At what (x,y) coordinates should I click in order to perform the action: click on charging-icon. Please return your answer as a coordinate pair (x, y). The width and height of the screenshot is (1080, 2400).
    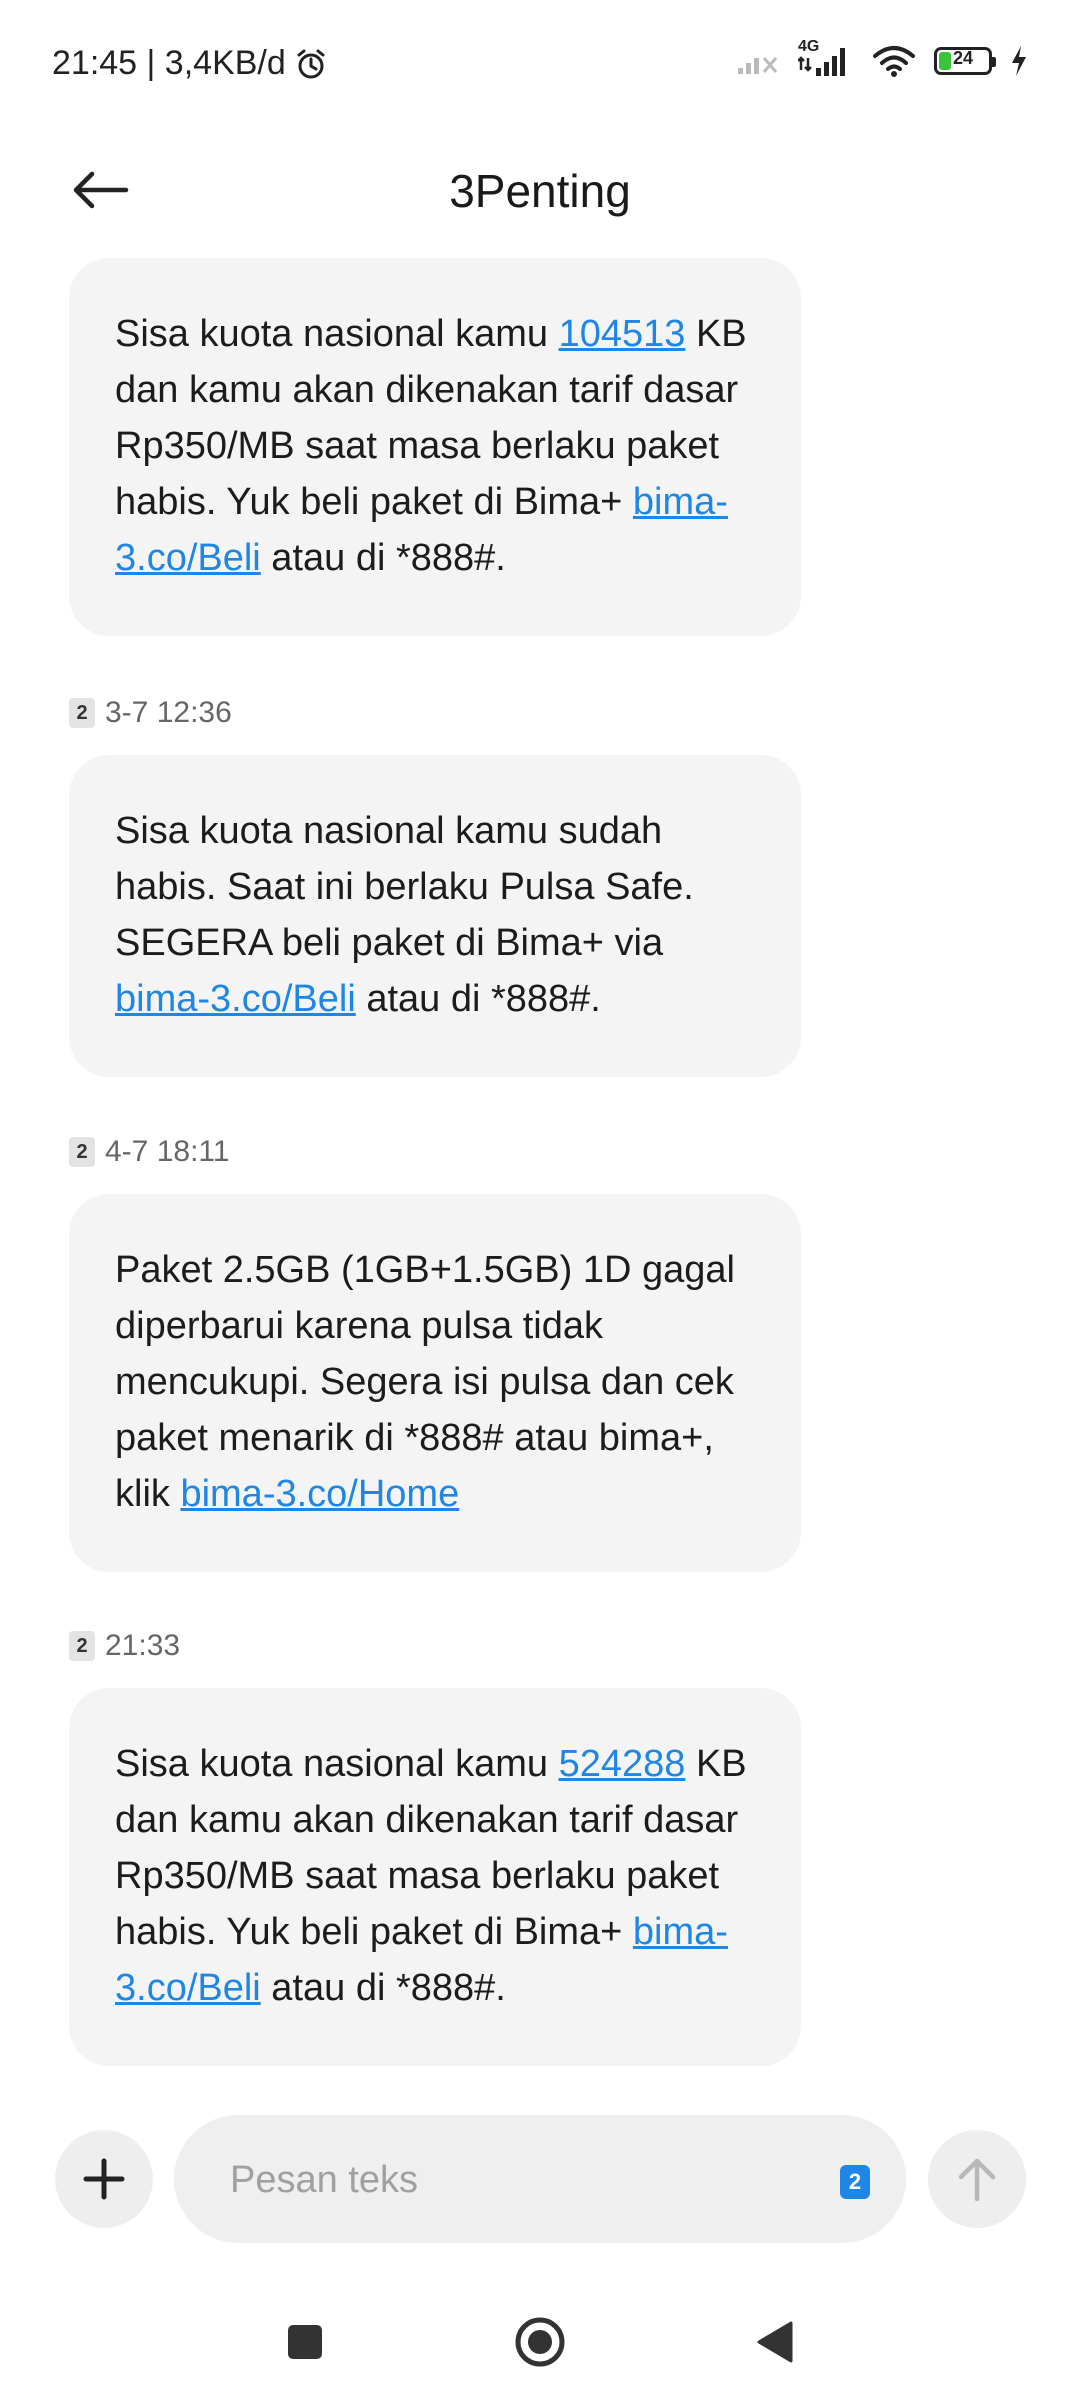
    Looking at the image, I should click on (1019, 61).